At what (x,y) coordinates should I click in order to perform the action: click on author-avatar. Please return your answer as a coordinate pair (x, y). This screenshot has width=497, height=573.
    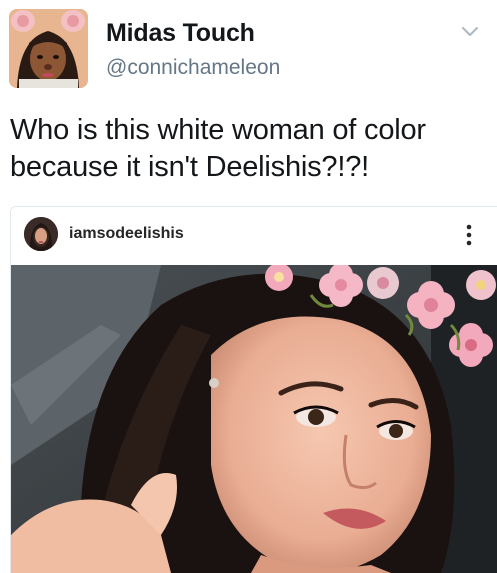
    Looking at the image, I should click on (48, 48).